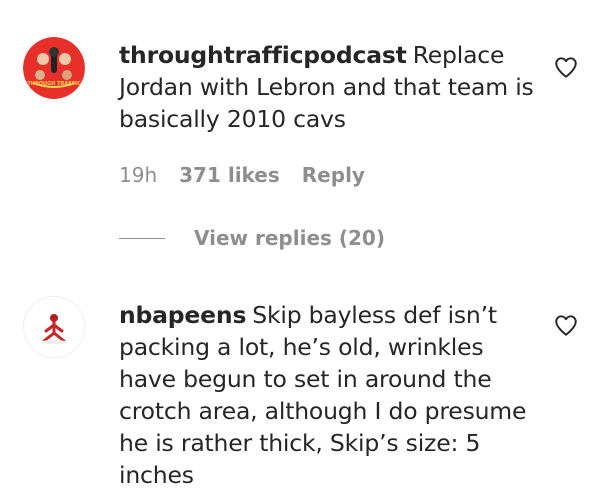 Image resolution: width=613 pixels, height=502 pixels. I want to click on figure-avatar-icon, so click(54, 327).